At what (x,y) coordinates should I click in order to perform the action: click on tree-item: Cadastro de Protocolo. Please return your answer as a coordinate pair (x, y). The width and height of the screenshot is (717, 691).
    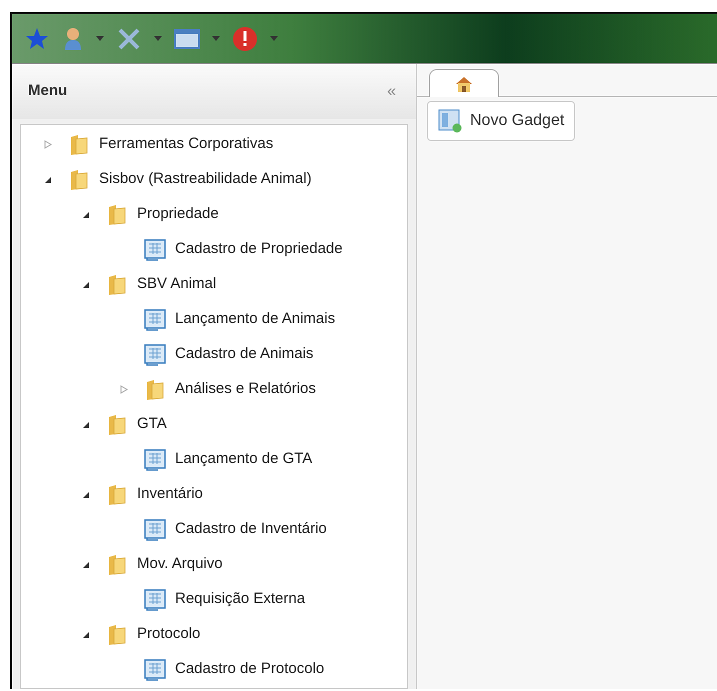
    Looking at the image, I should click on (249, 669).